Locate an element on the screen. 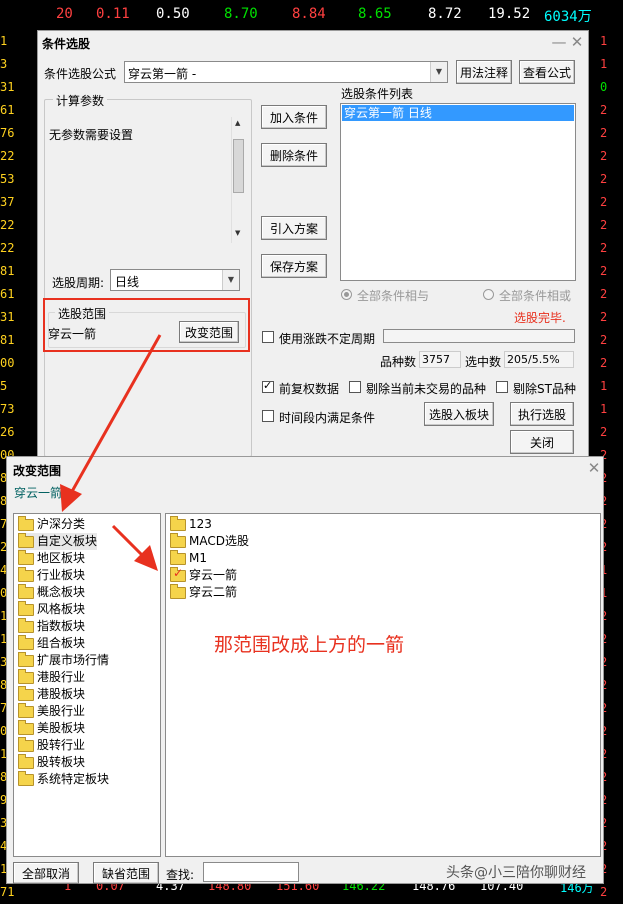 This screenshot has height=904, width=623. tree-item: 沪深分类 is located at coordinates (51, 524).